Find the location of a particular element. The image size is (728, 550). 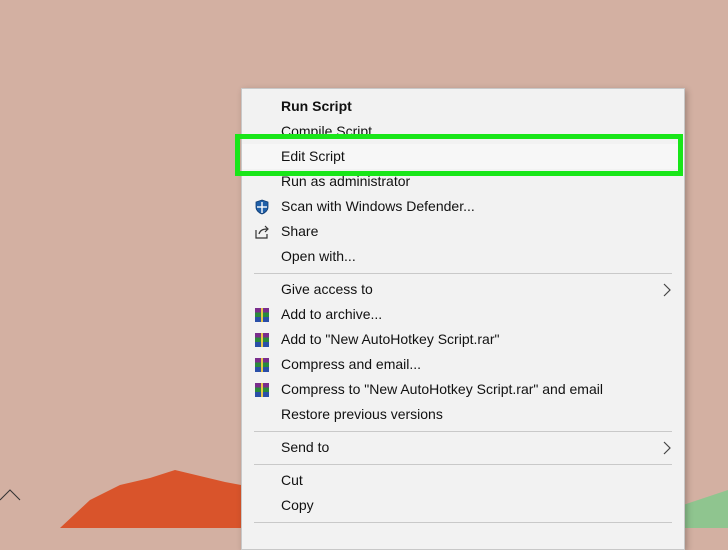

menu-item-label: Restore previous versions is located at coordinates (362, 414).